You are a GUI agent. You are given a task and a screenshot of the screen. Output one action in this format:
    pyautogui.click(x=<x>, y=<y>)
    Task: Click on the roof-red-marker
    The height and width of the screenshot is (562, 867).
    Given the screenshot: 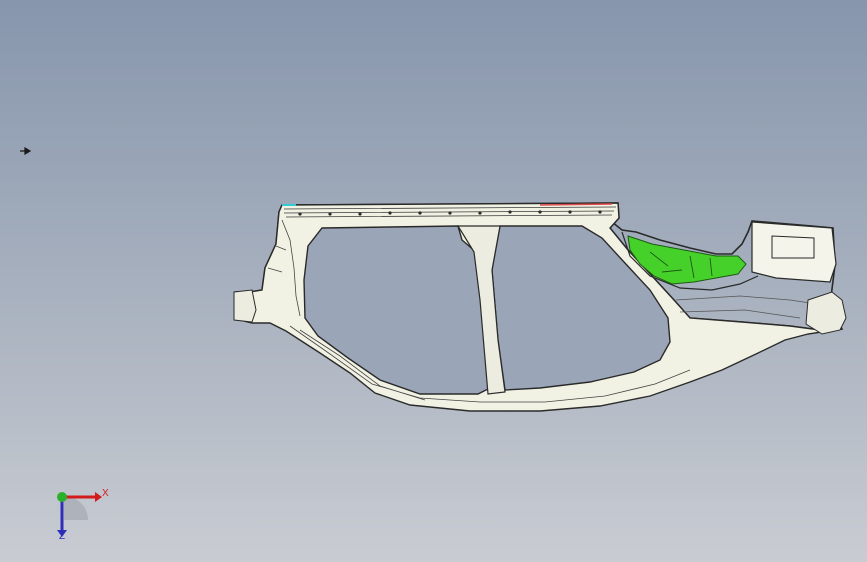 What is the action you would take?
    pyautogui.click(x=576, y=204)
    